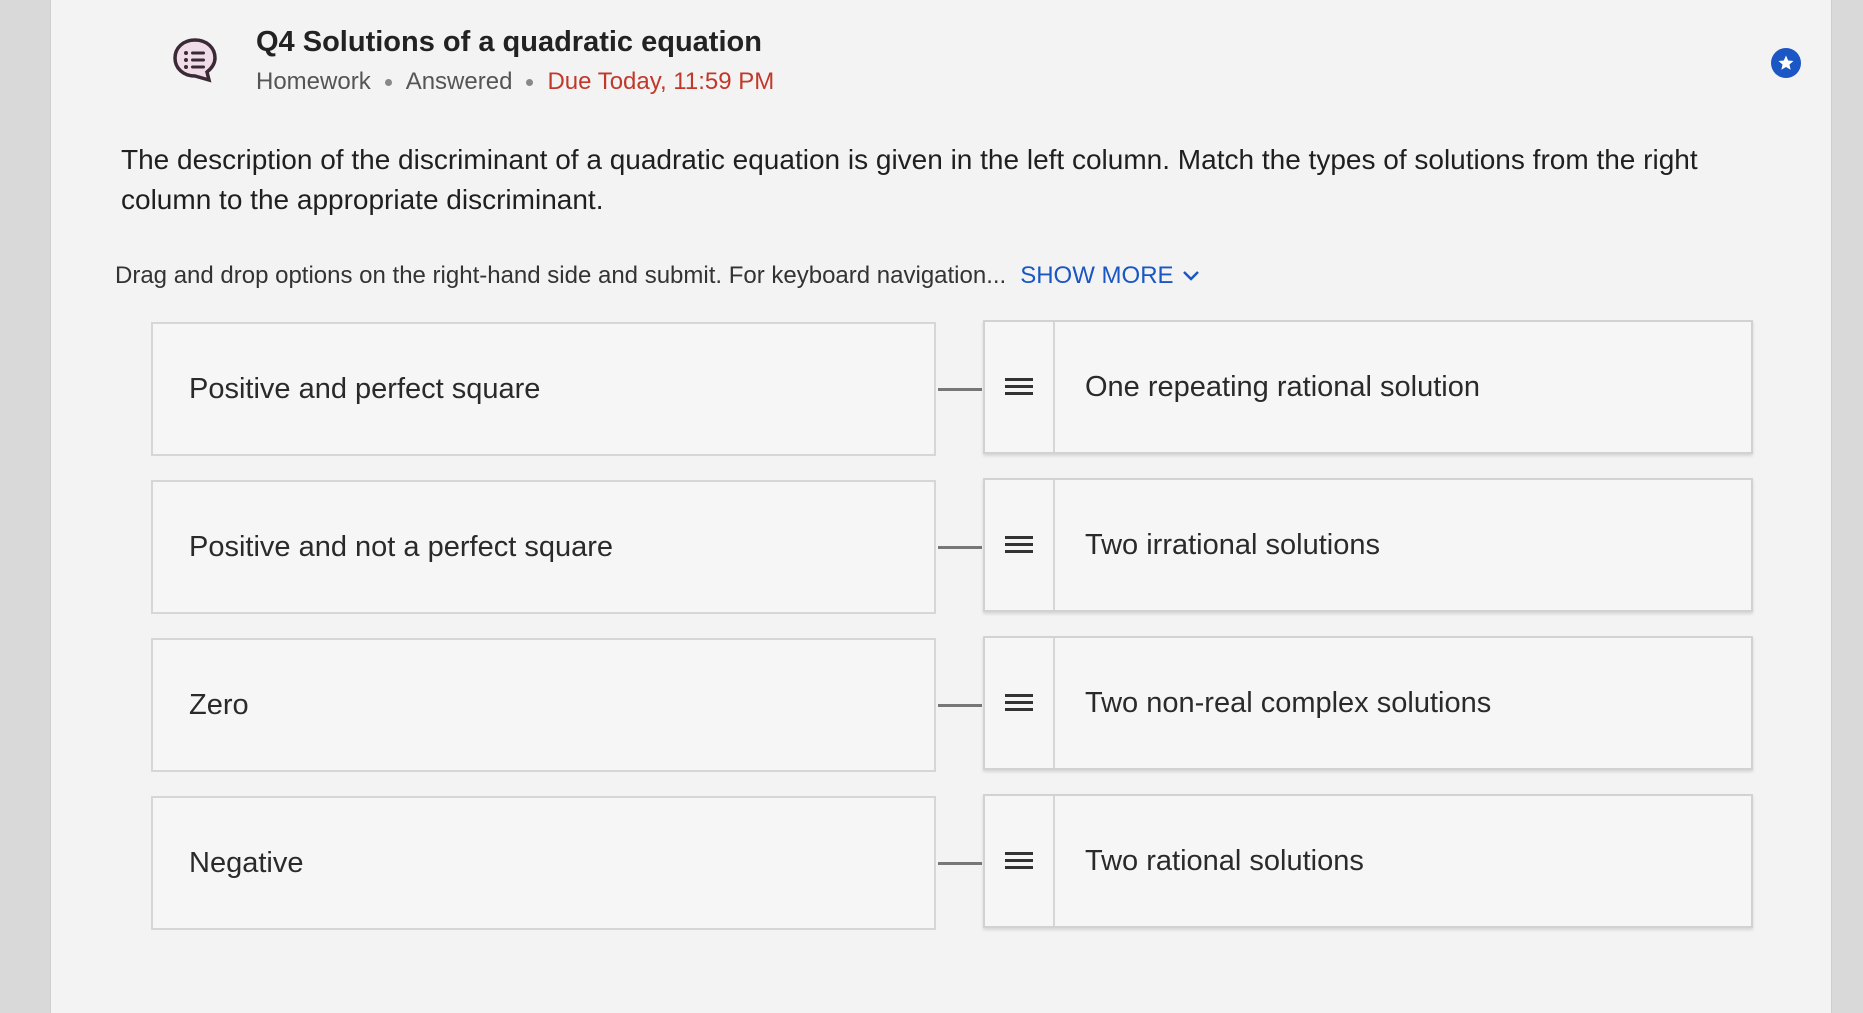 The width and height of the screenshot is (1863, 1013). What do you see at coordinates (515, 82) in the screenshot?
I see `question-meta: Homework Answered Due Today, 11:59 PM` at bounding box center [515, 82].